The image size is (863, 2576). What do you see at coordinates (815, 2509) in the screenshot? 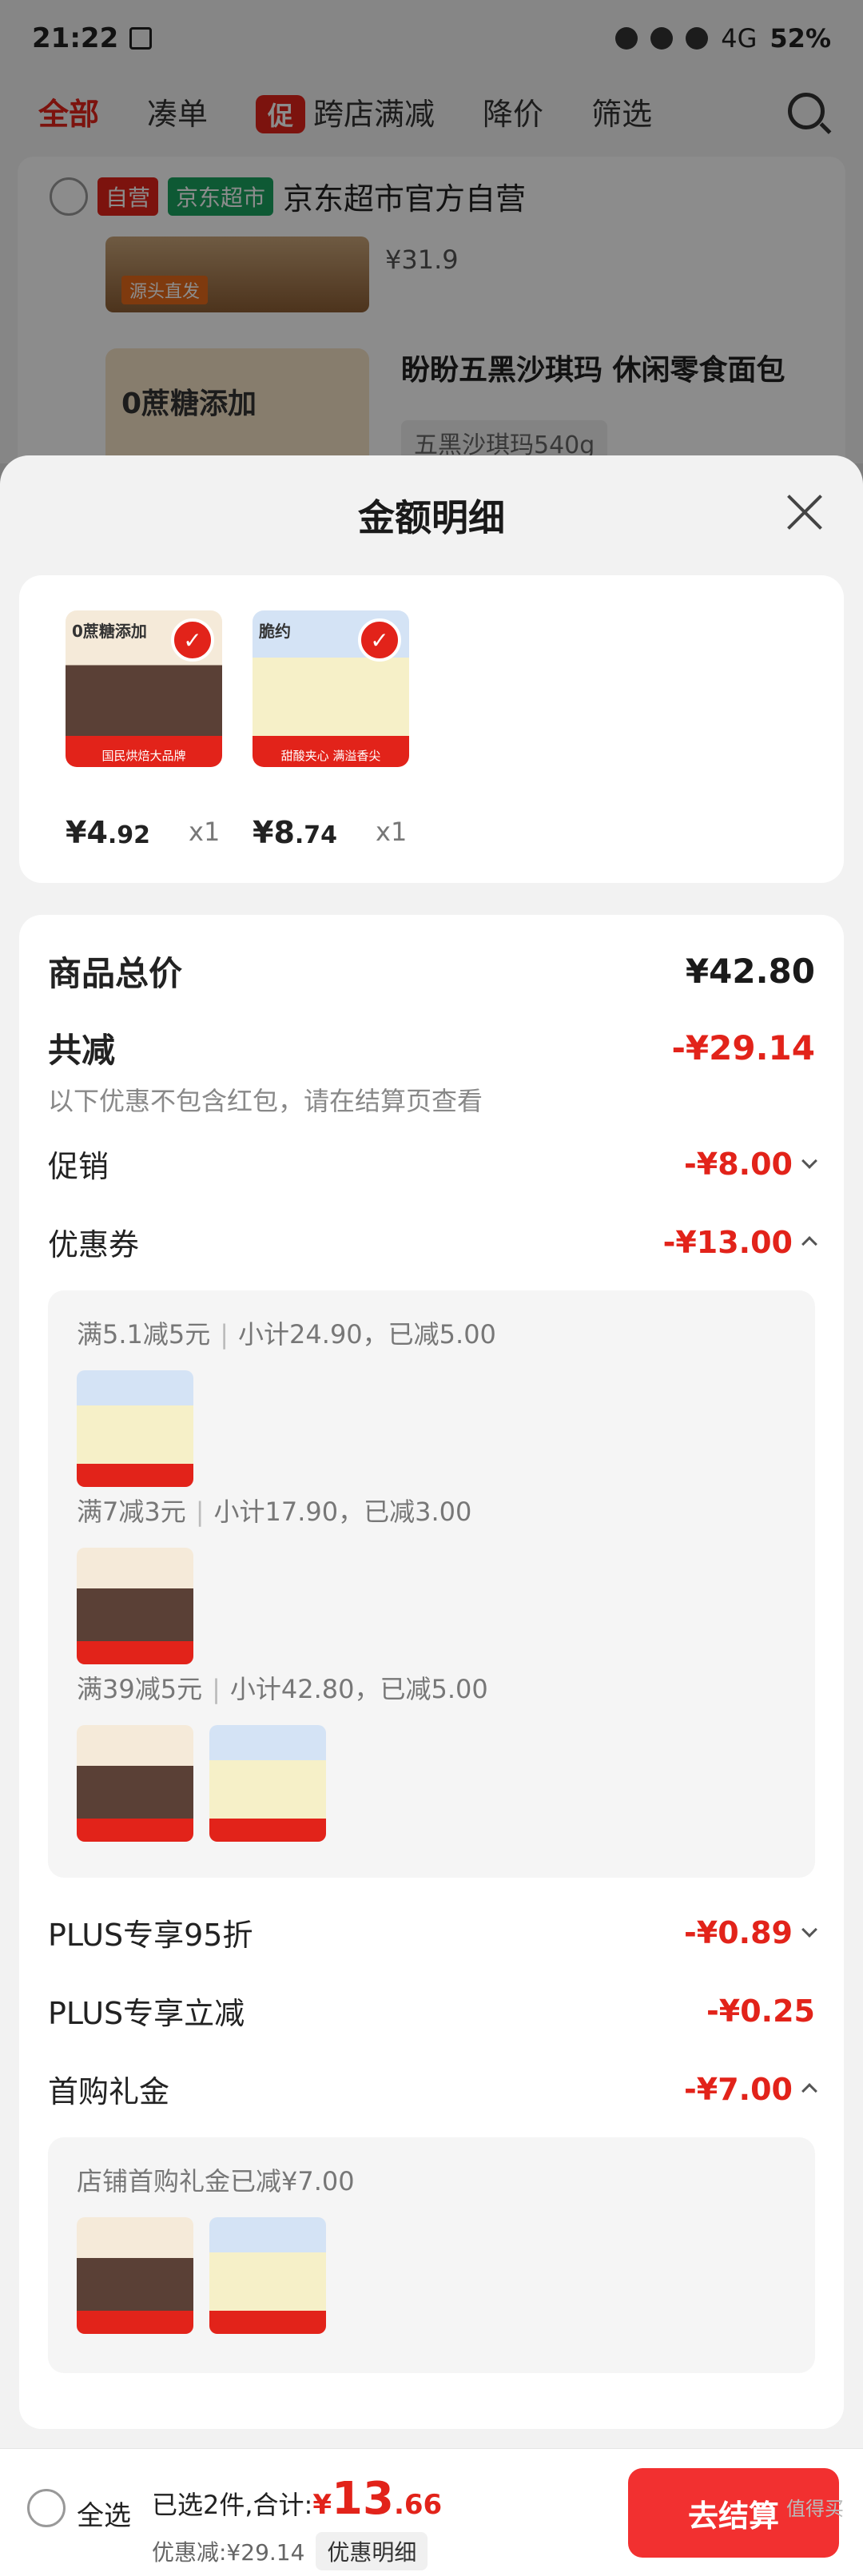
I see `watermark: 值得买` at bounding box center [815, 2509].